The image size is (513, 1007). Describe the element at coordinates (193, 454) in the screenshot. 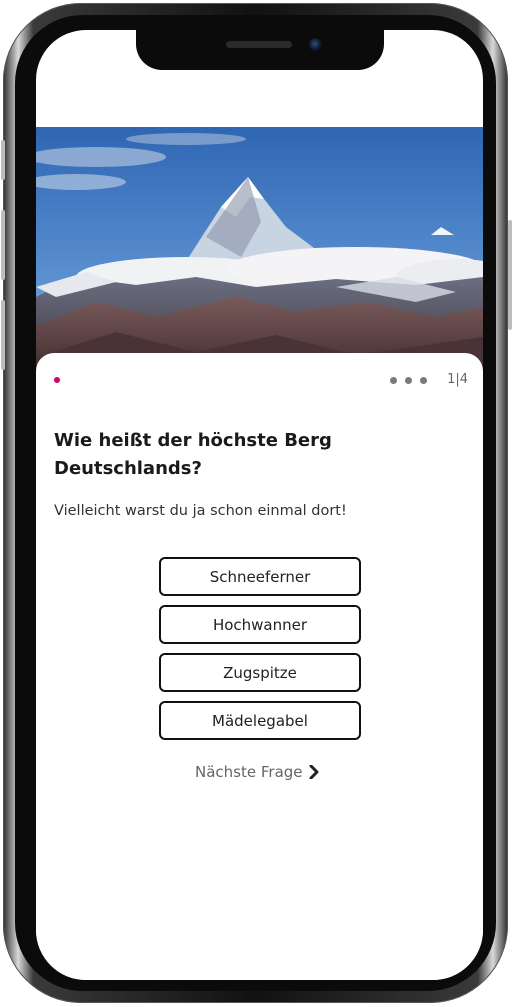

I see `question-title: Wie heißt der höchste Berg Deutschlands?` at that location.